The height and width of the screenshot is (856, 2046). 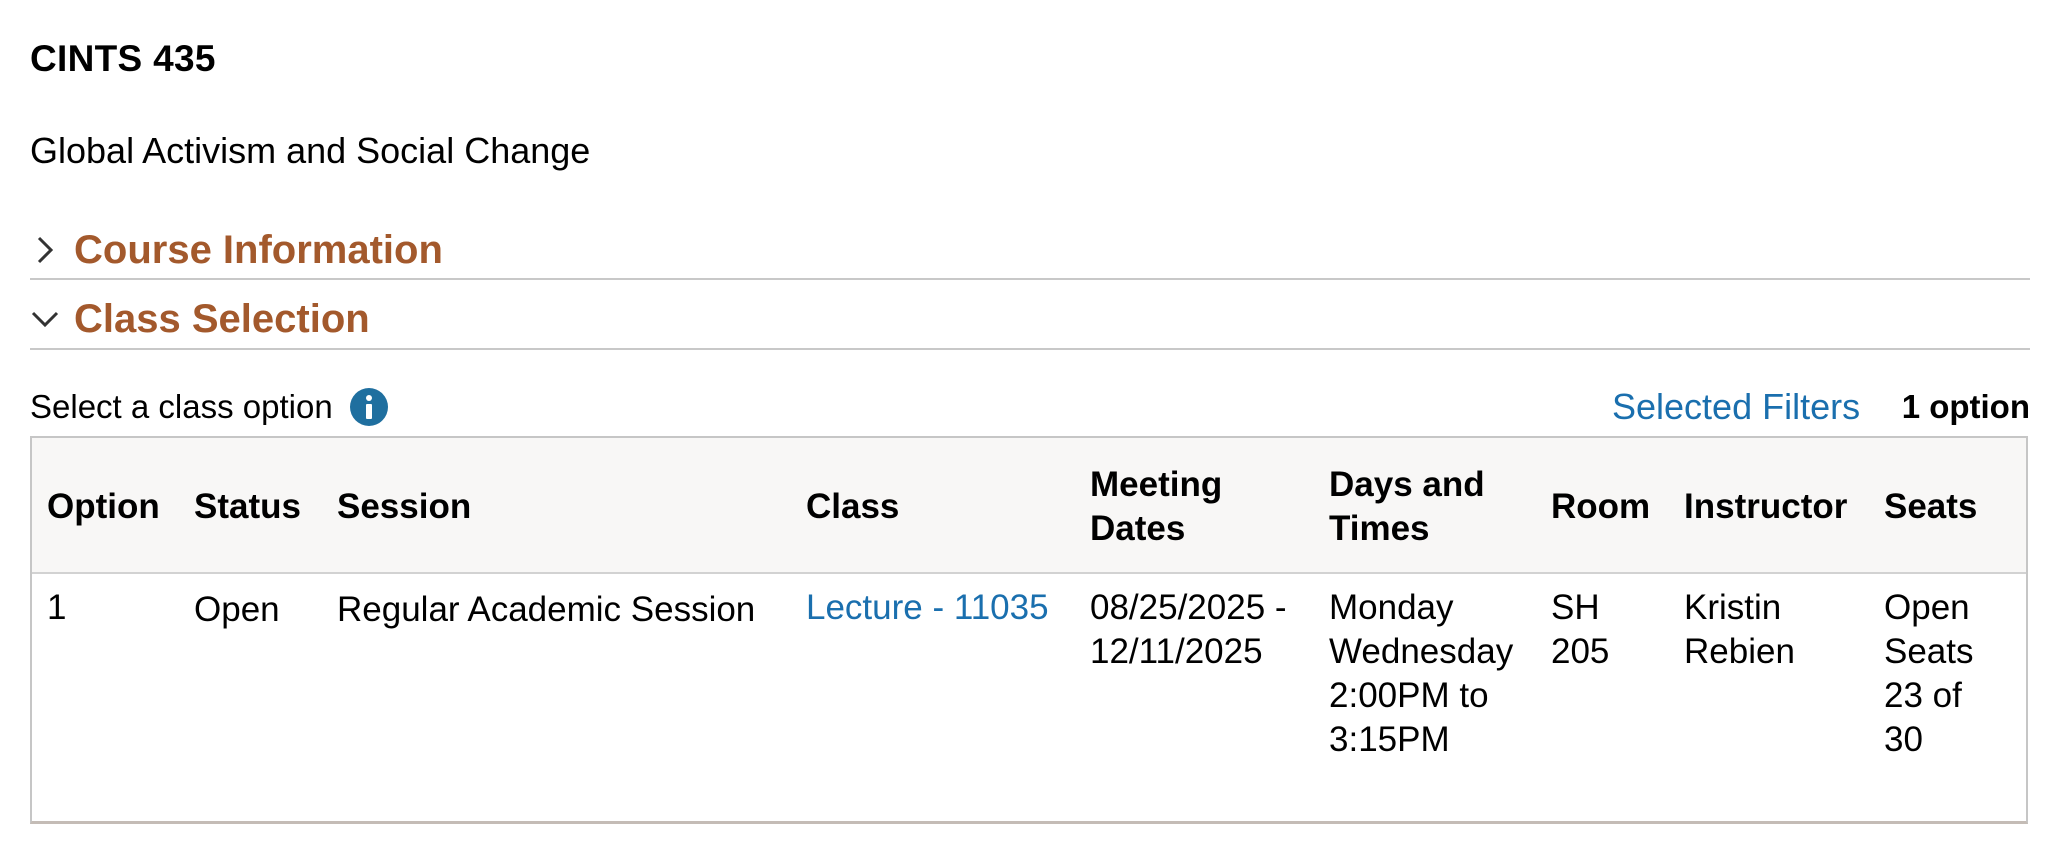 What do you see at coordinates (1030, 320) in the screenshot?
I see `class-selection-toggle: Class Selection` at bounding box center [1030, 320].